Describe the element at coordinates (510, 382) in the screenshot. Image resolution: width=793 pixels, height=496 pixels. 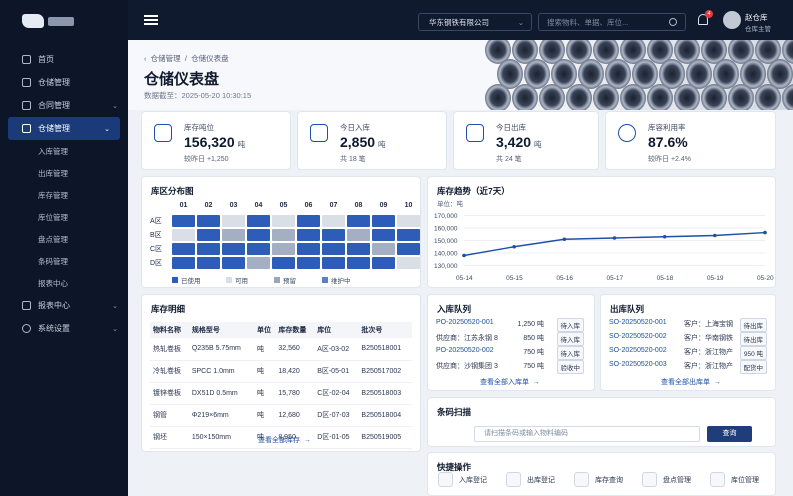
I see `view-all-inbound-link: 查看全部入库单 →` at that location.